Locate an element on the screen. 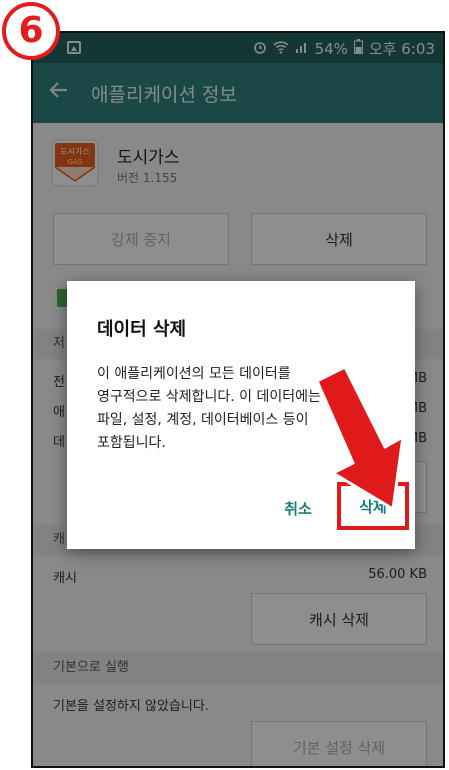 This screenshot has width=449, height=770. red-pointer-arrow-icon is located at coordinates (360, 438).